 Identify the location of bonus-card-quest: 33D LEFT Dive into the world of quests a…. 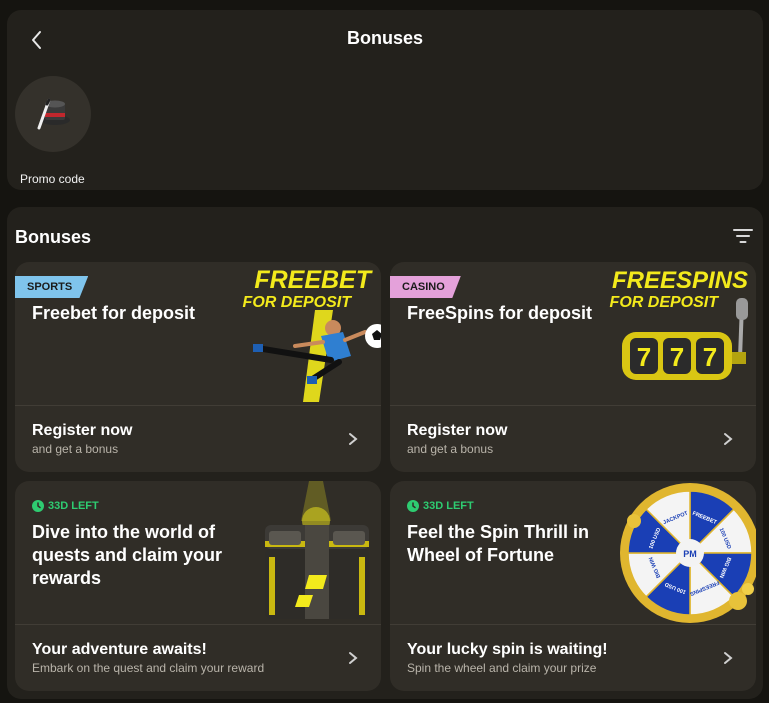
(198, 586).